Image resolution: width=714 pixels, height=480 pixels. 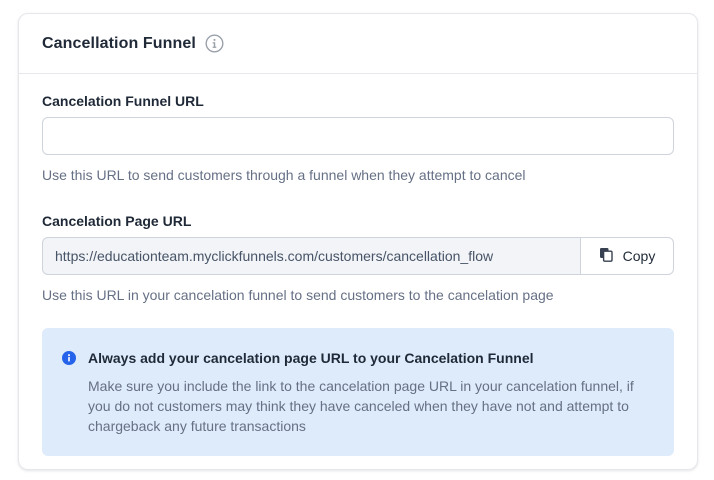 I want to click on copy-button-label: Copy, so click(x=639, y=256).